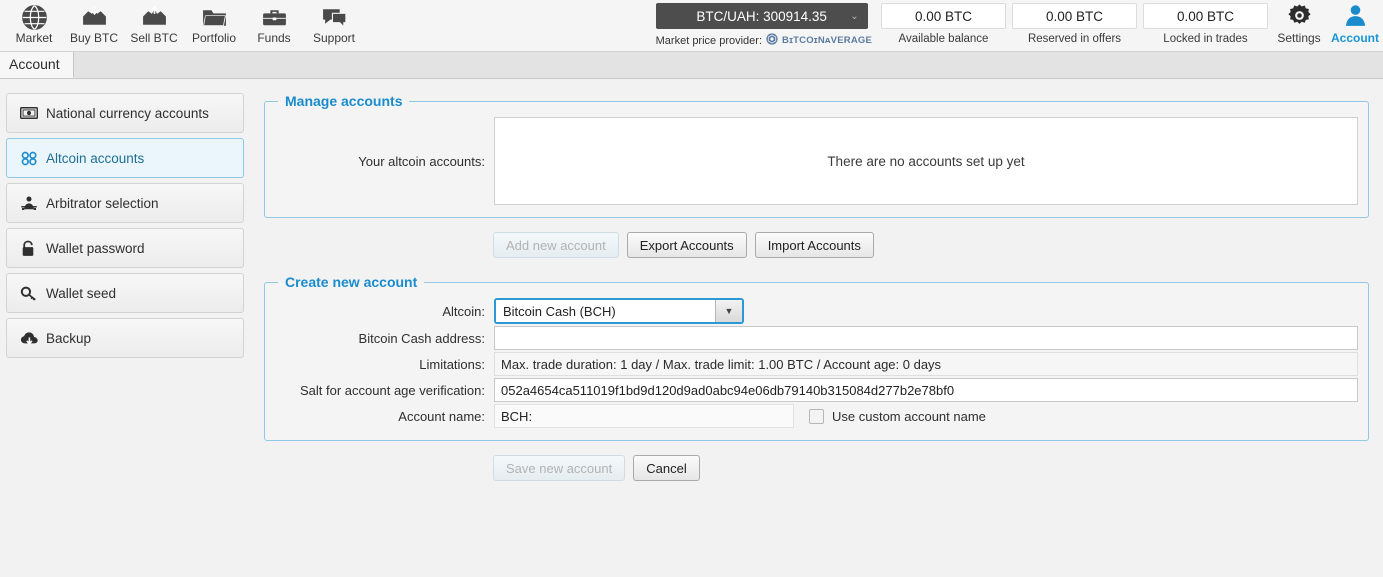  I want to click on nav-label: Sell BTC, so click(154, 38).